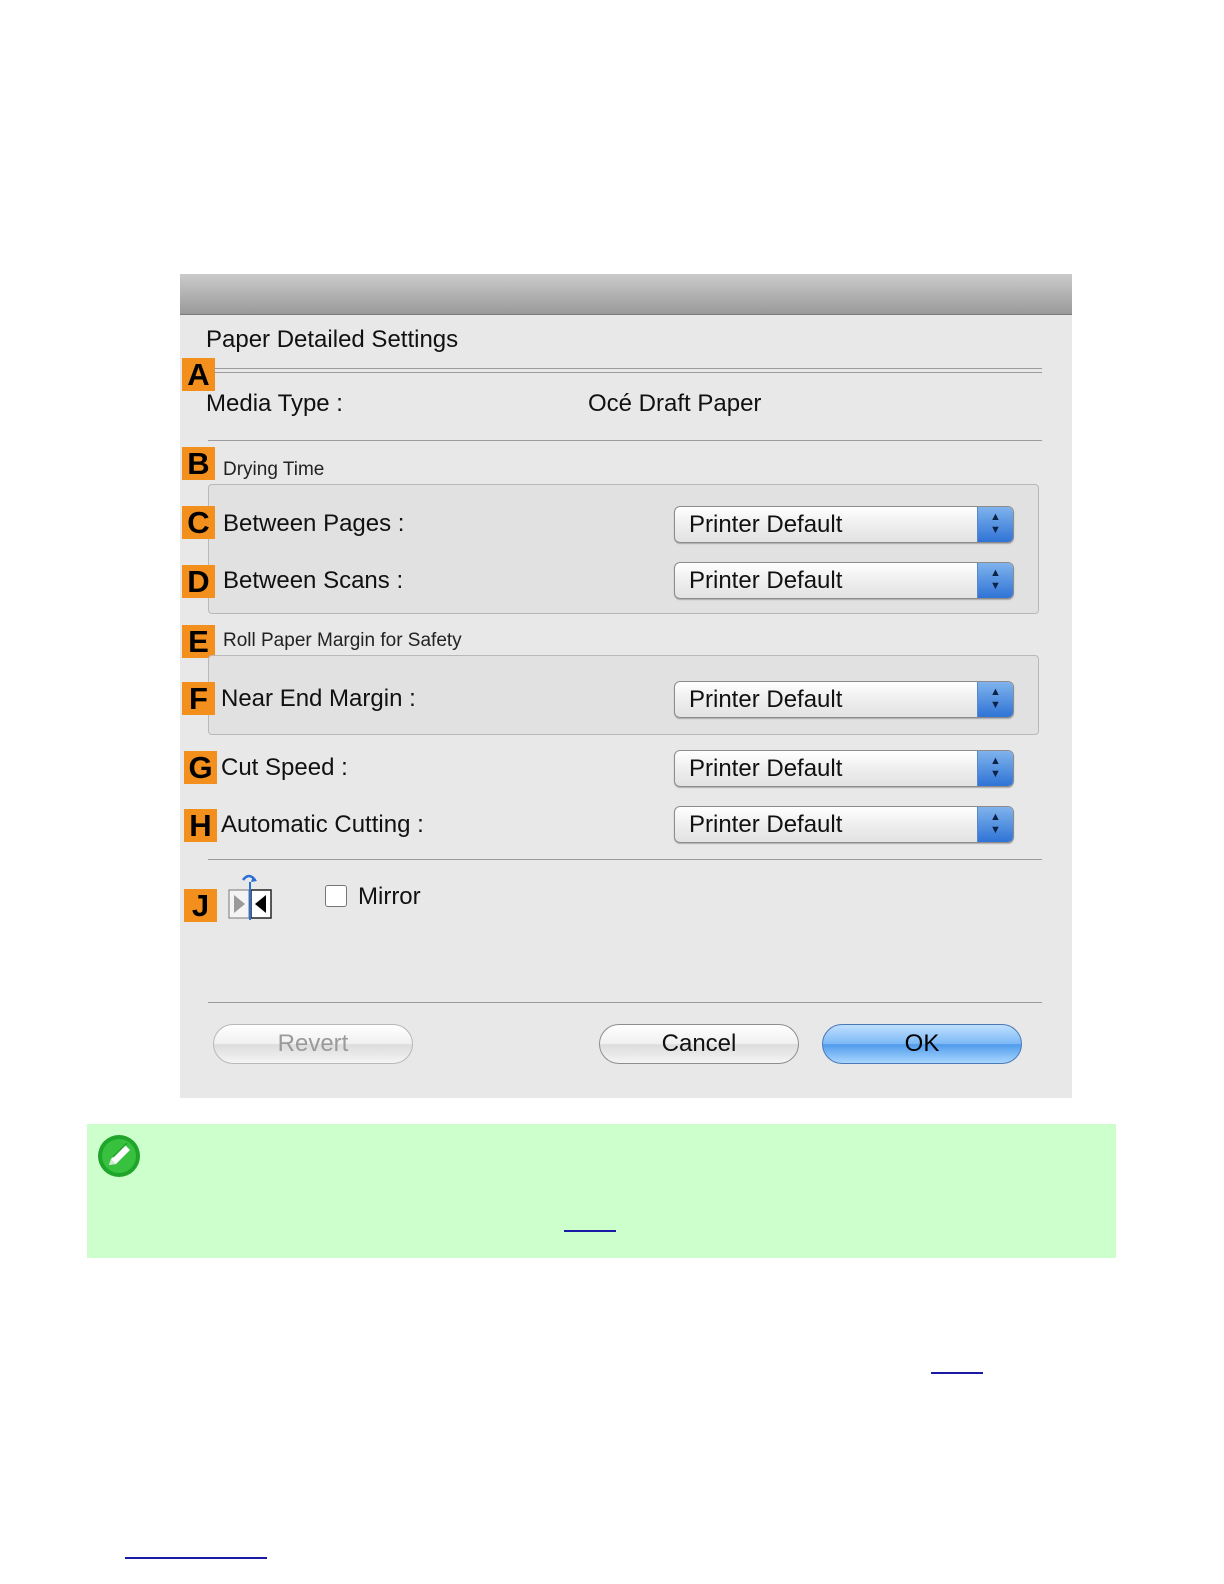 This screenshot has width=1224, height=1584. I want to click on near-end-margin-select: Printer Default ▲ ▼, so click(844, 699).